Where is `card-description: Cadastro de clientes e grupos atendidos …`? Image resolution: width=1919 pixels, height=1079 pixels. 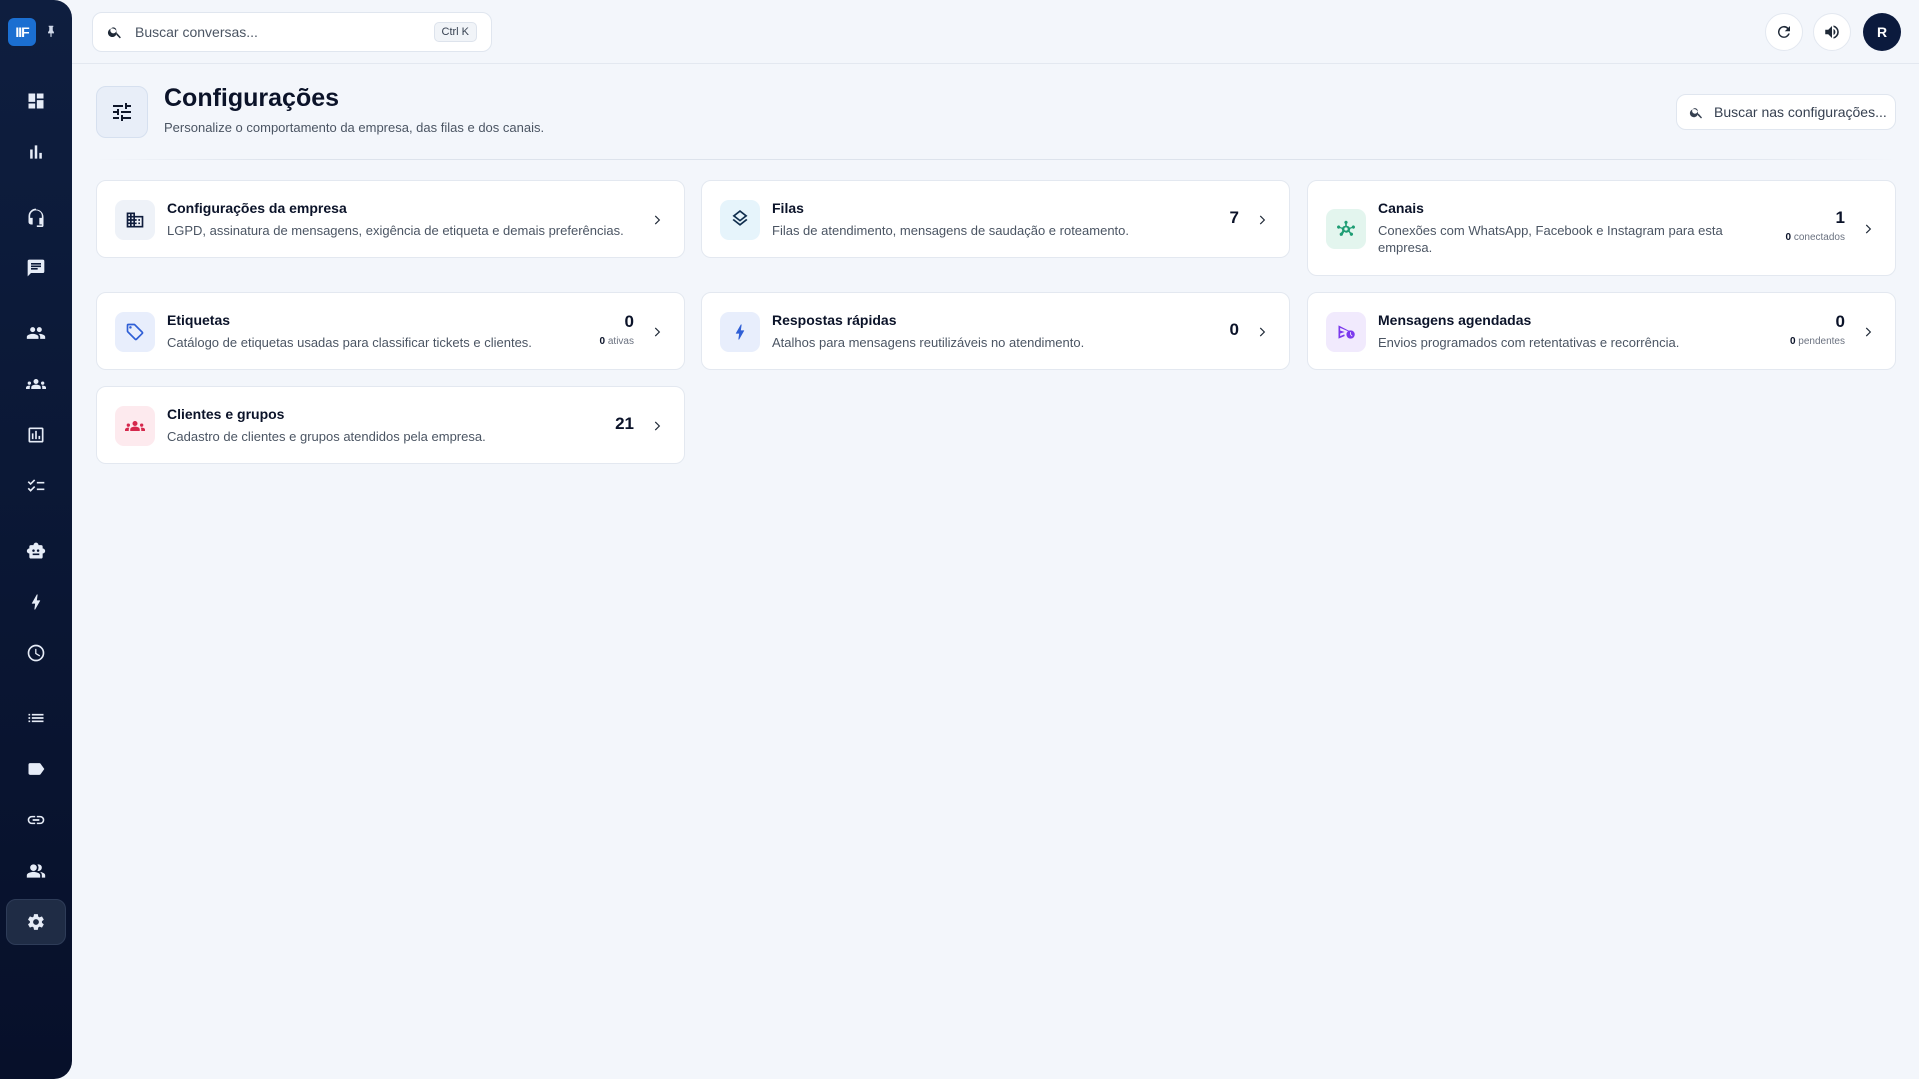 card-description: Cadastro de clientes e grupos atendidos … is located at coordinates (326, 436).